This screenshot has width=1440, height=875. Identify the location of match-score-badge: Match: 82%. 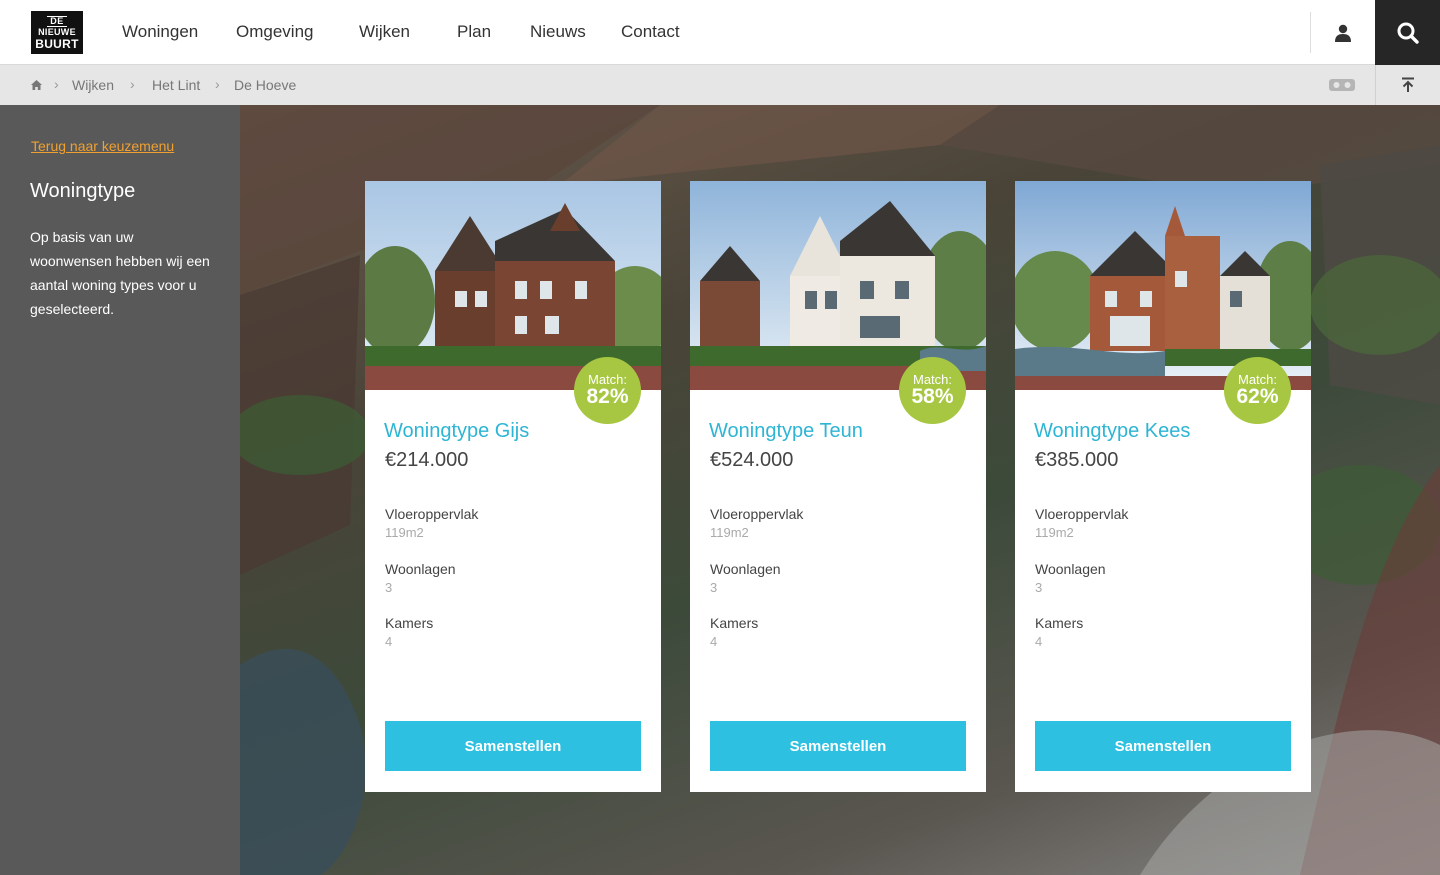
(607, 390).